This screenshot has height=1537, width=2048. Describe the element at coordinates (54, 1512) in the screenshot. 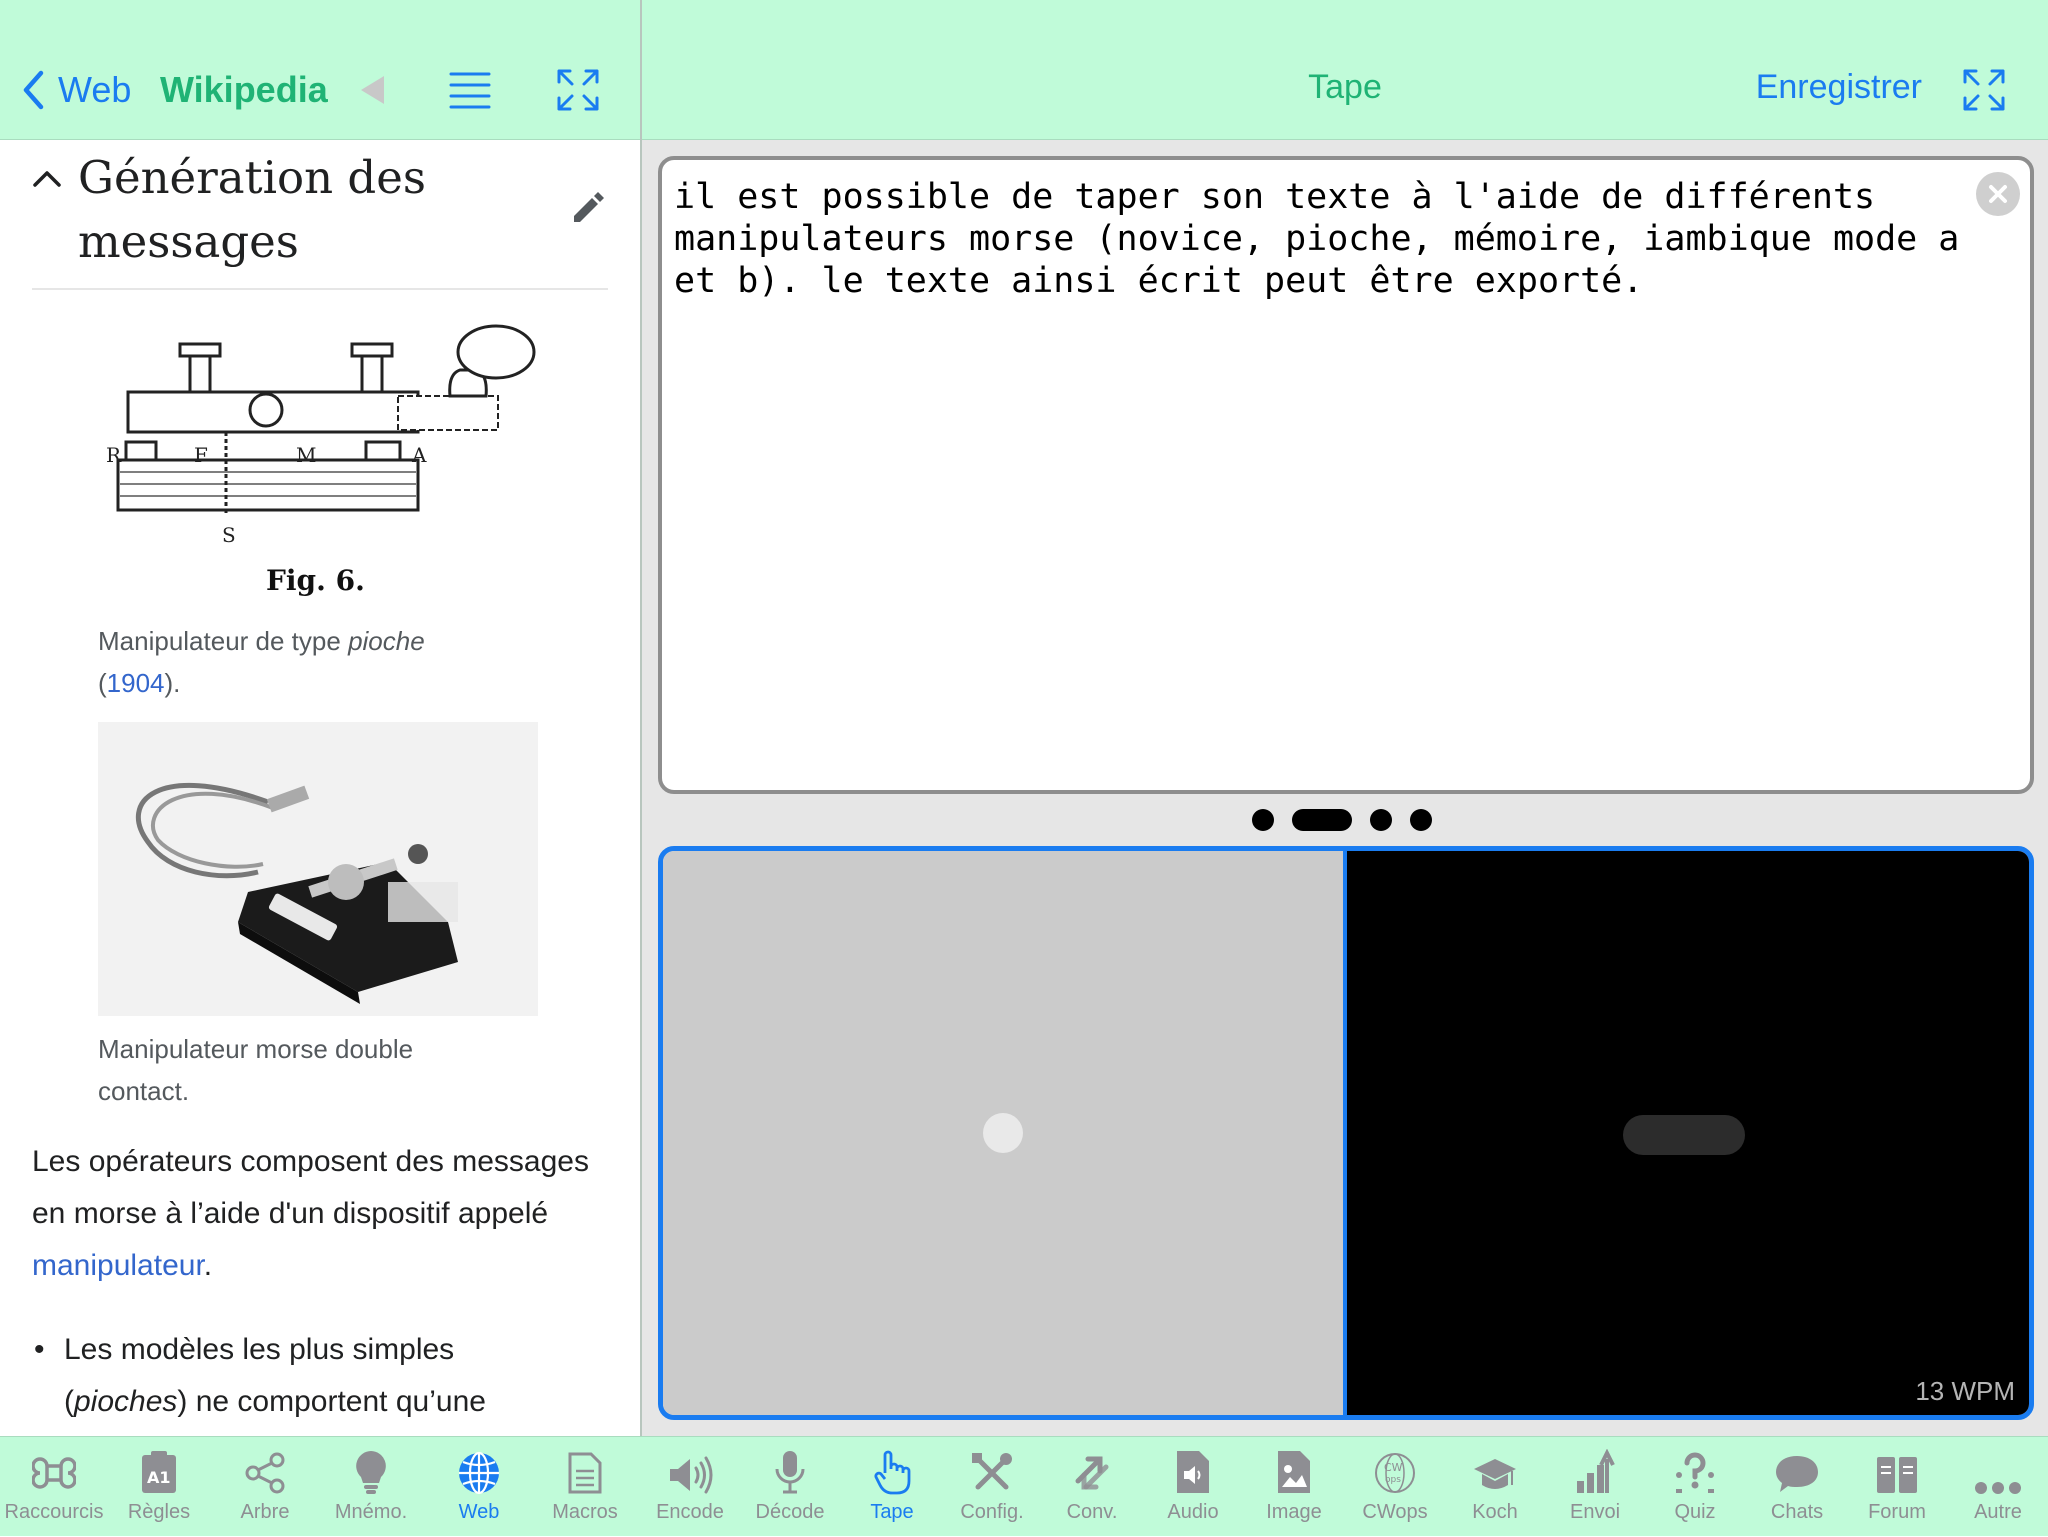

I see `tab-label: Raccourcis` at that location.